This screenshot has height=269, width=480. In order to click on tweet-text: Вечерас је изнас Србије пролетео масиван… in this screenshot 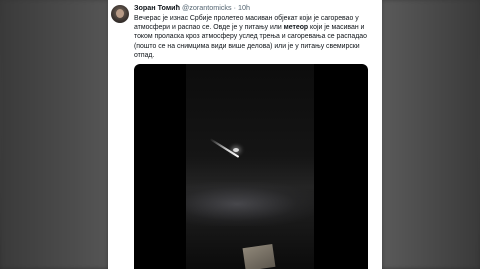, I will do `click(255, 37)`.